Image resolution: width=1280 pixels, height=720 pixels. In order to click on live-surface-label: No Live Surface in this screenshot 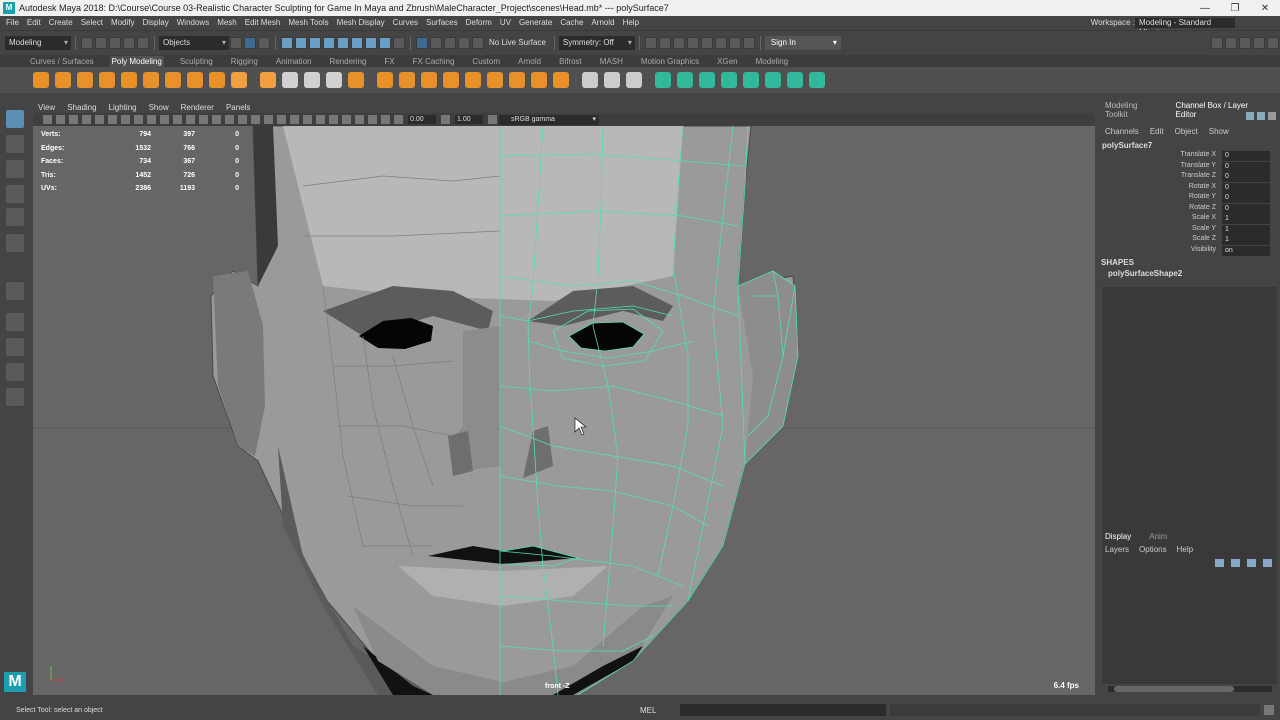, I will do `click(517, 42)`.